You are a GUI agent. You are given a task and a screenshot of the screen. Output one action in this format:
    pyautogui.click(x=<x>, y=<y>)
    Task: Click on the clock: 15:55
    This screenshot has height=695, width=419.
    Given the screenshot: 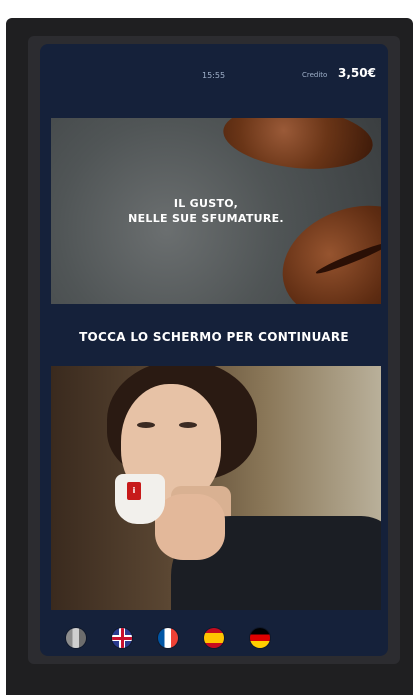 What is the action you would take?
    pyautogui.click(x=214, y=75)
    